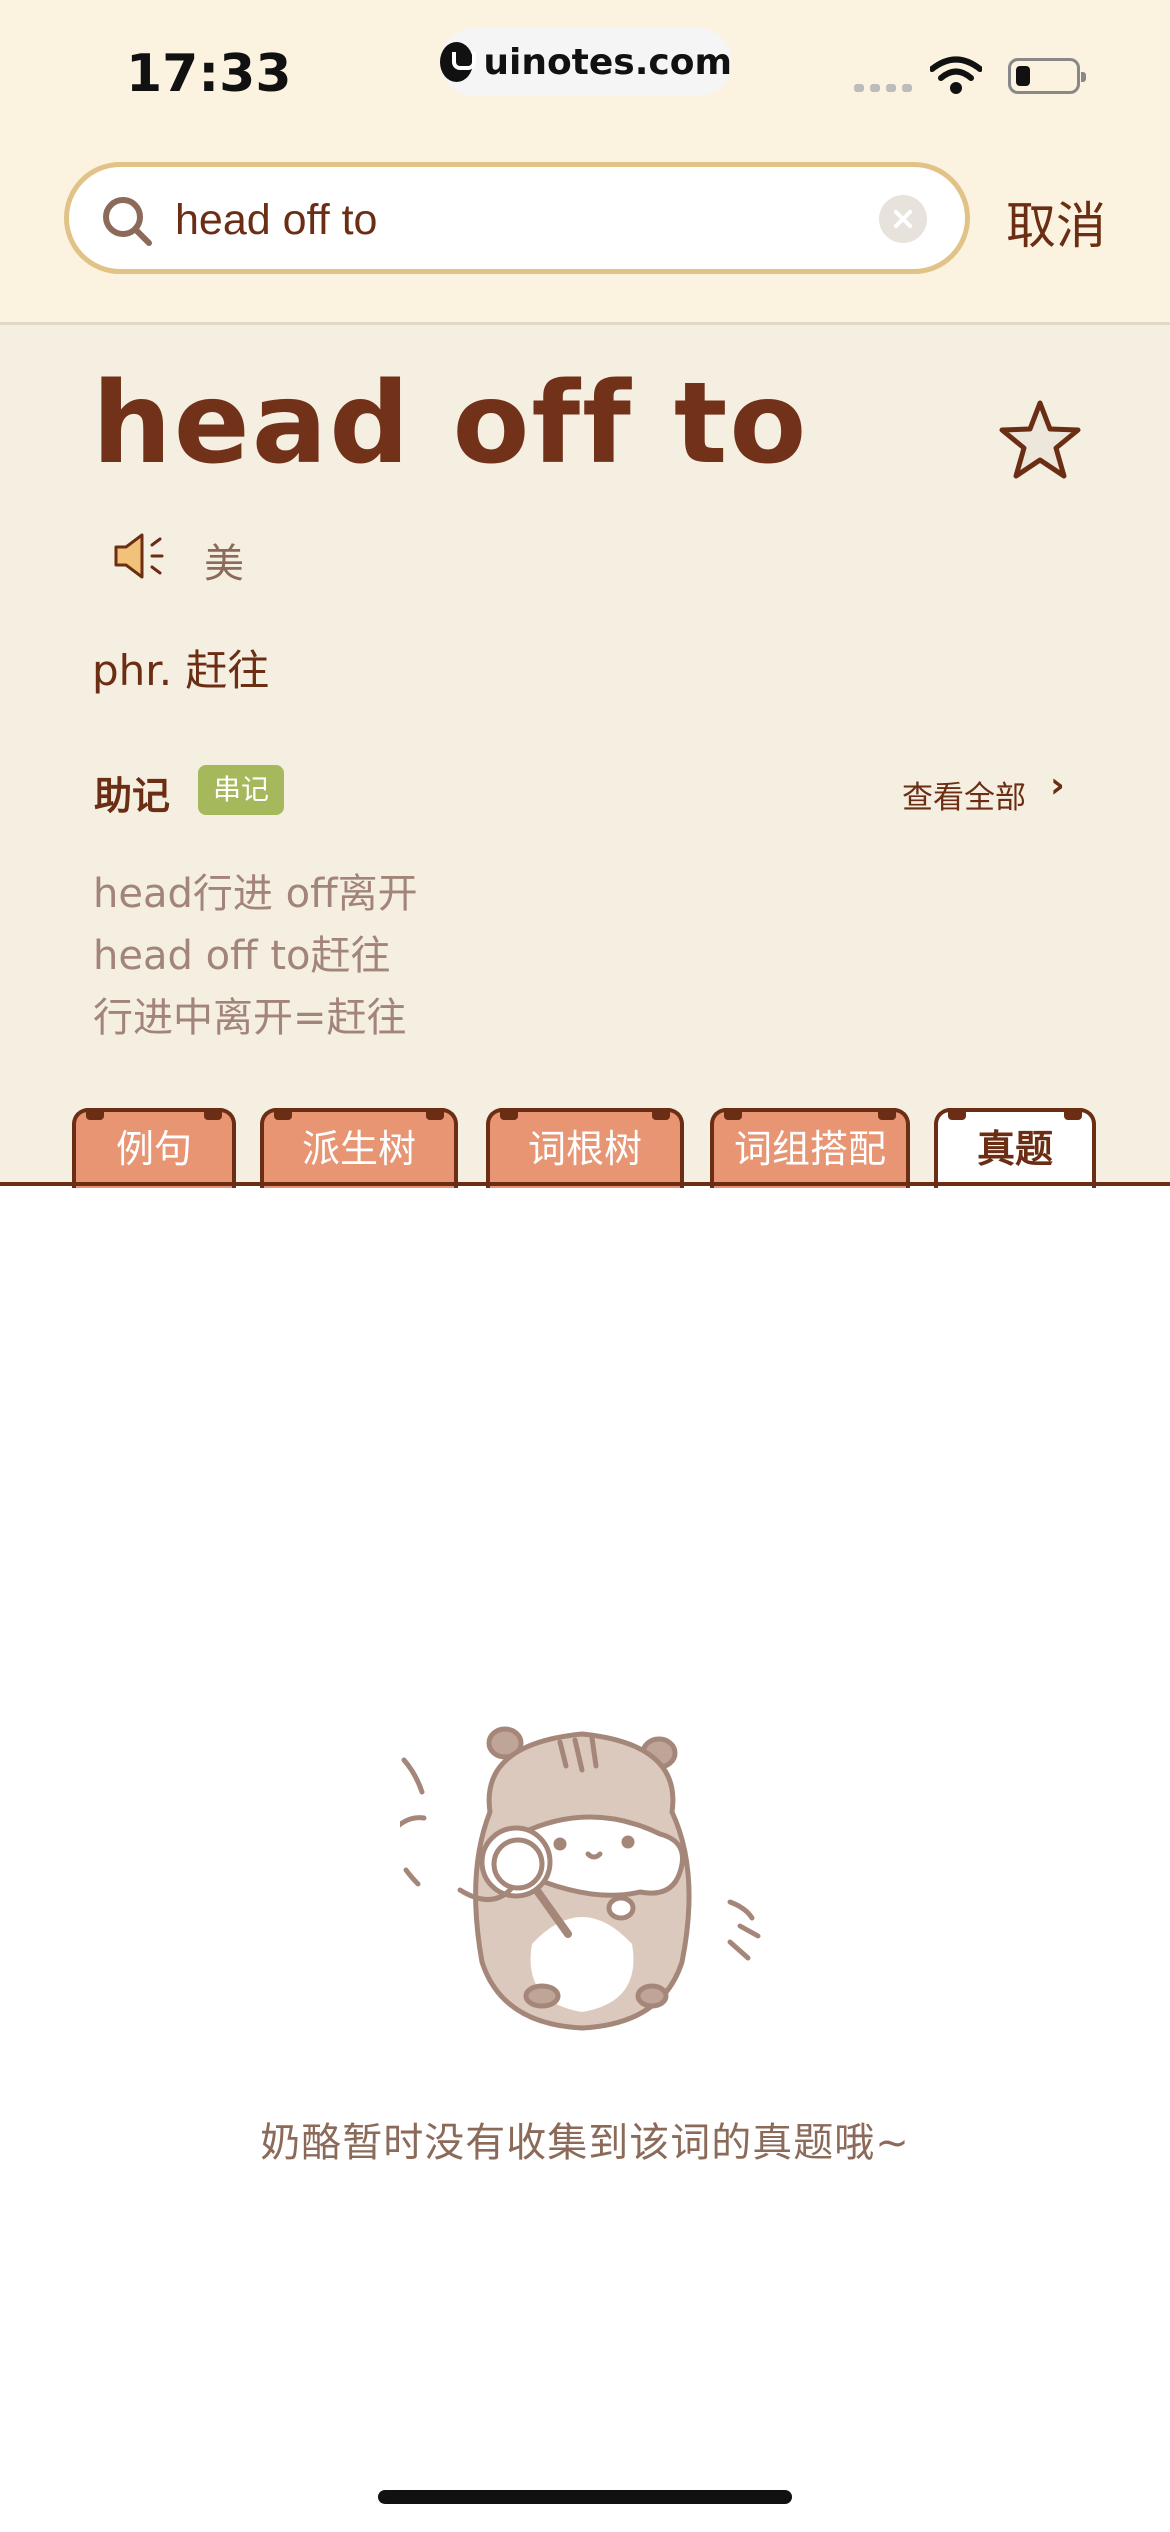 This screenshot has width=1170, height=2532. Describe the element at coordinates (154, 1148) in the screenshot. I see `tab-example-sentences: 例句` at that location.